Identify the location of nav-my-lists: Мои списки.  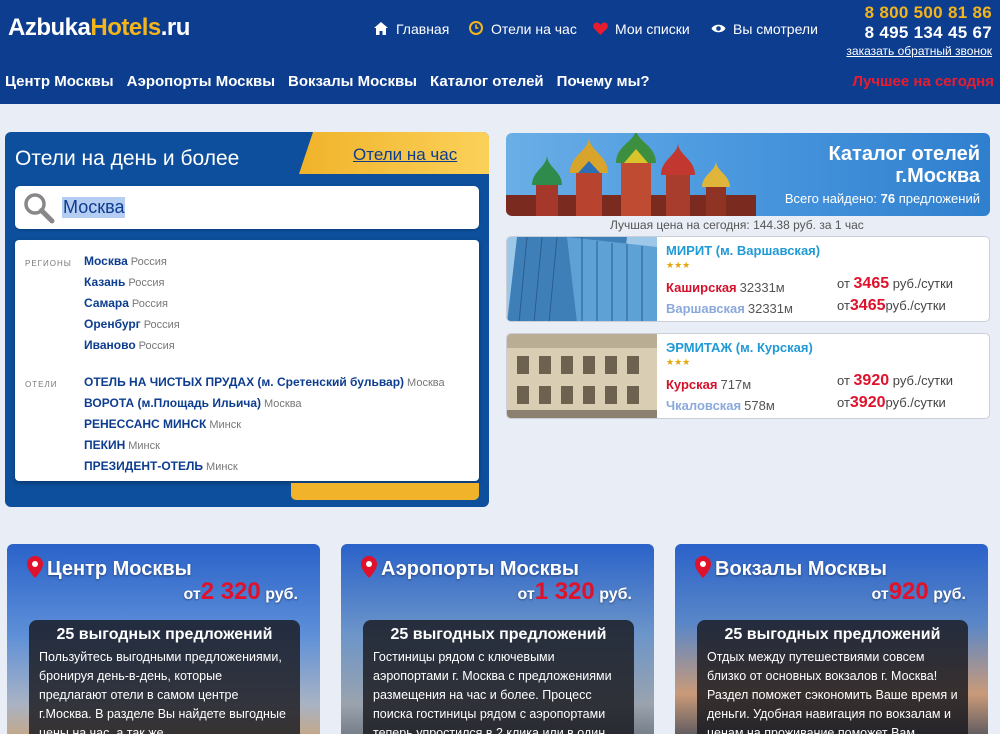
(641, 29).